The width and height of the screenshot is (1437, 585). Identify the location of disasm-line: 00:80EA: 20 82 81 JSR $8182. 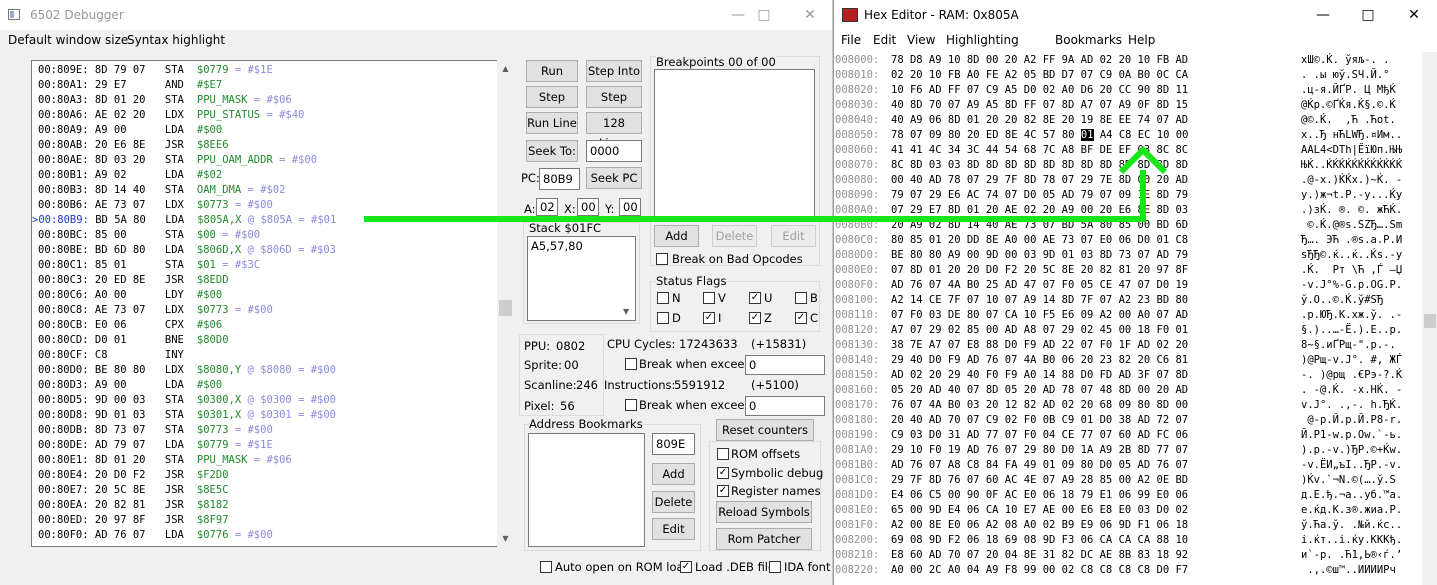
(133, 505).